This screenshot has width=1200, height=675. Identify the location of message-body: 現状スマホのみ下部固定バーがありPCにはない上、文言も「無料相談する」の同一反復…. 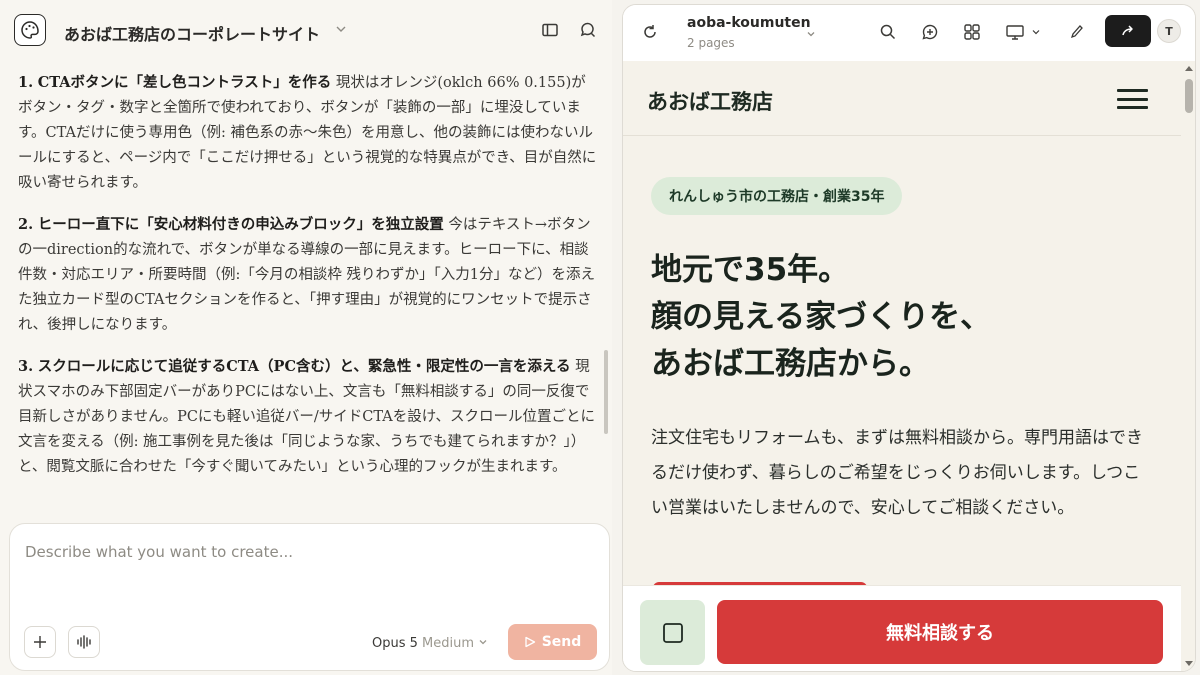
(307, 417).